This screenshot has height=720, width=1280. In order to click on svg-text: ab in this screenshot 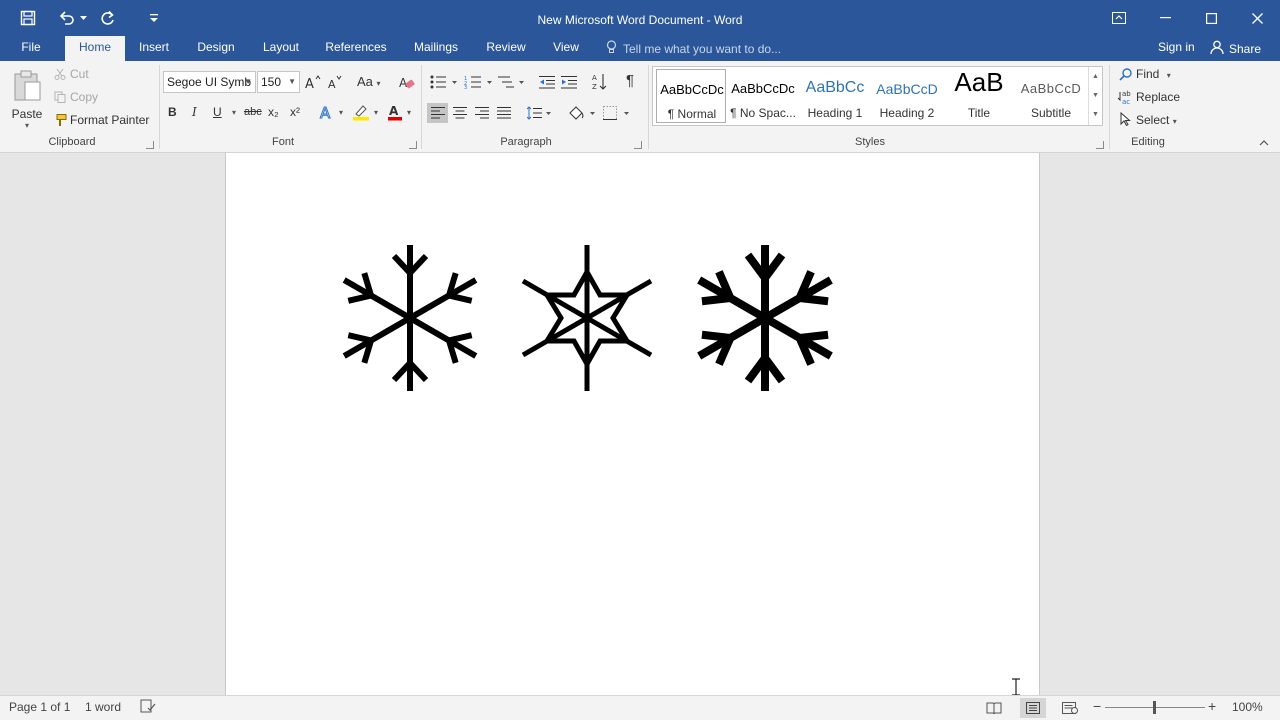, I will do `click(1126, 94)`.